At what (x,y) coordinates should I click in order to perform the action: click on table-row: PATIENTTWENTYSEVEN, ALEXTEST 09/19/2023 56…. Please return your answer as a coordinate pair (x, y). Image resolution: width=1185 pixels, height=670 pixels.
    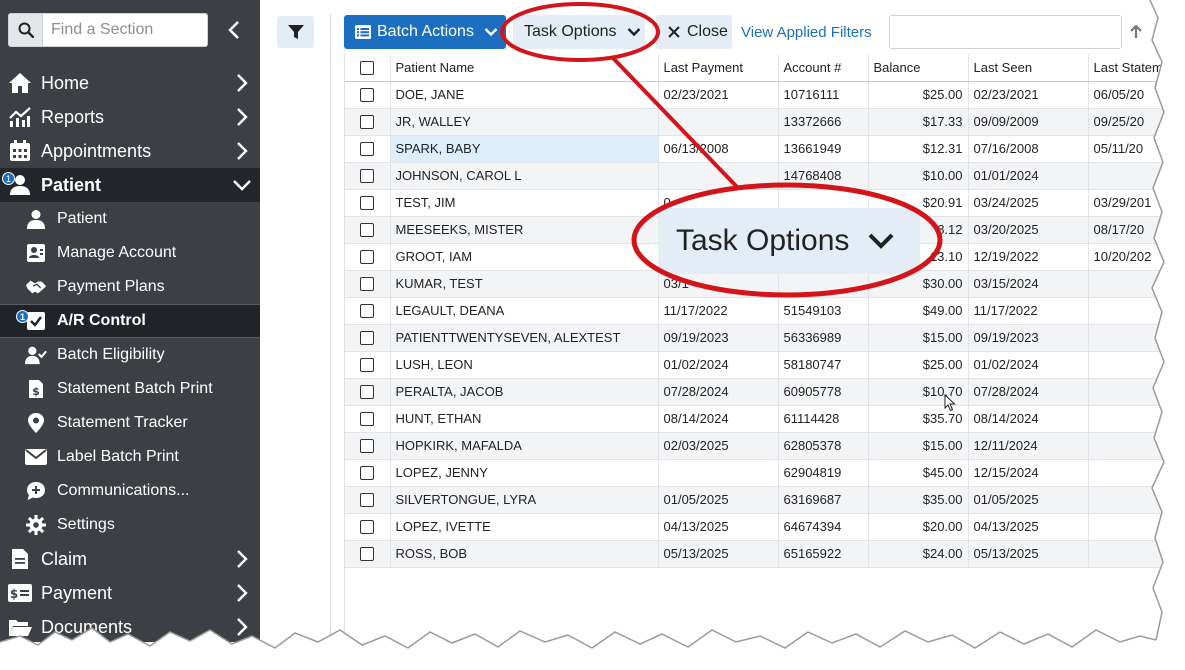
    Looking at the image, I should click on (754, 338).